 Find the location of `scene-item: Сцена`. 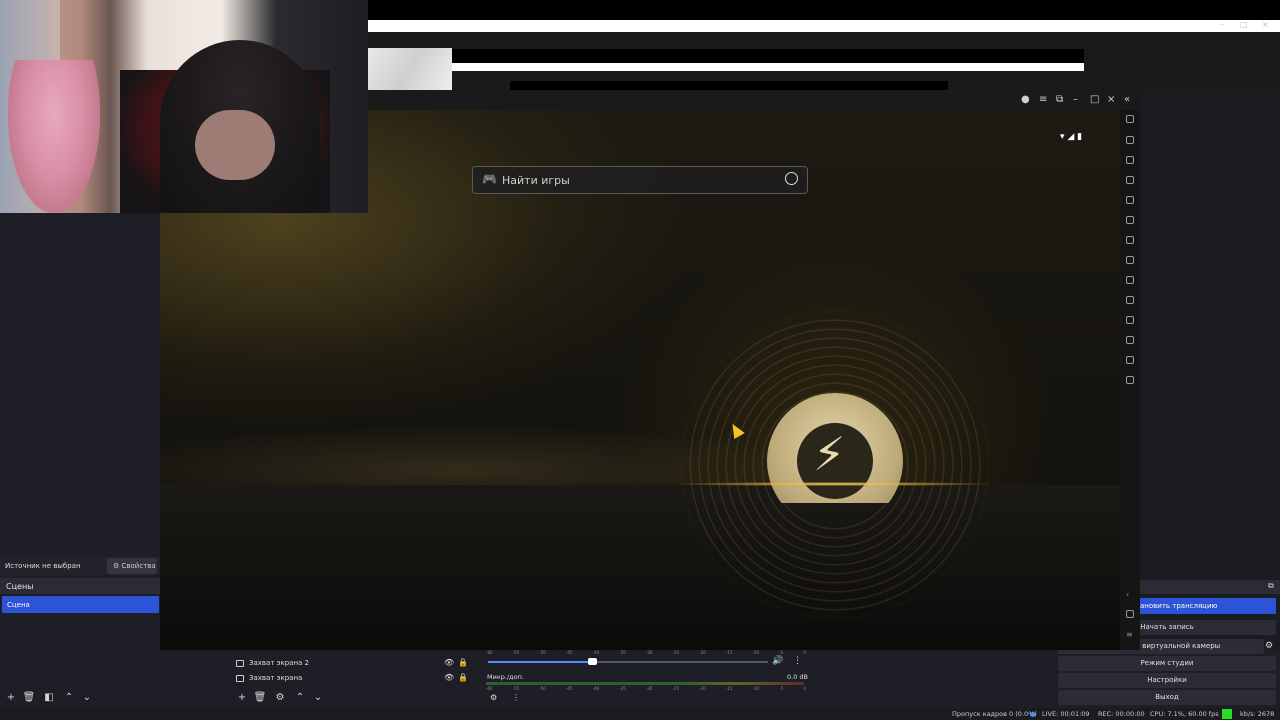

scene-item: Сцена is located at coordinates (80, 604).